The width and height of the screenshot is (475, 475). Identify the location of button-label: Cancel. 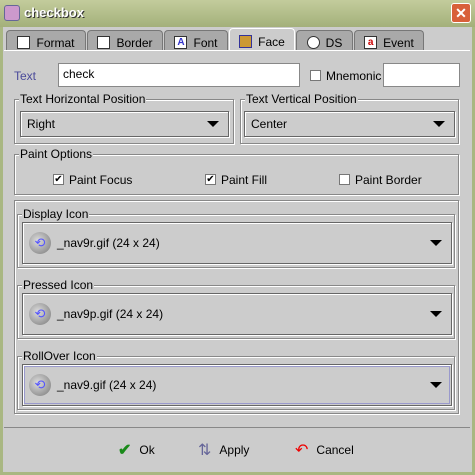
(335, 450).